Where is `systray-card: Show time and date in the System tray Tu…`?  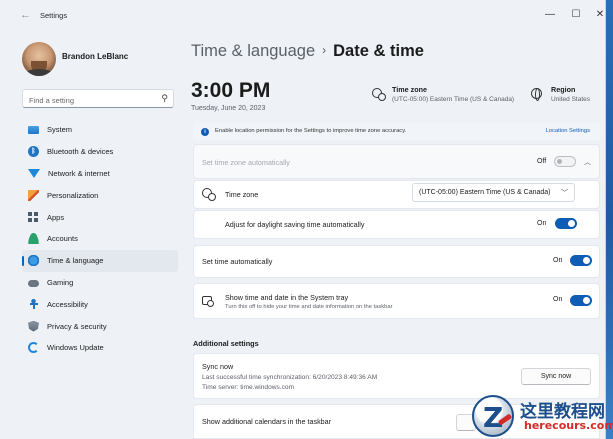 systray-card: Show time and date in the System tray Tu… is located at coordinates (396, 301).